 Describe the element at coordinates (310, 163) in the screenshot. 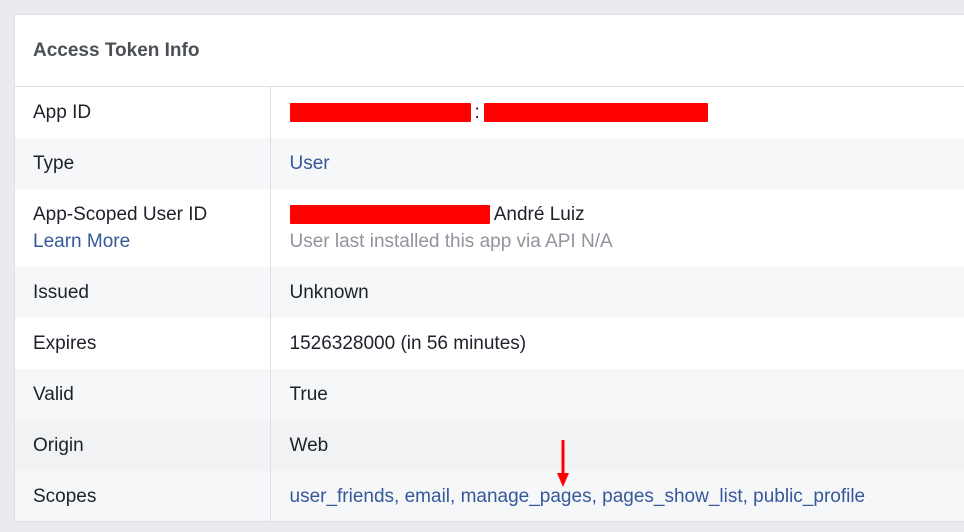

I see `type-value-link: User` at that location.